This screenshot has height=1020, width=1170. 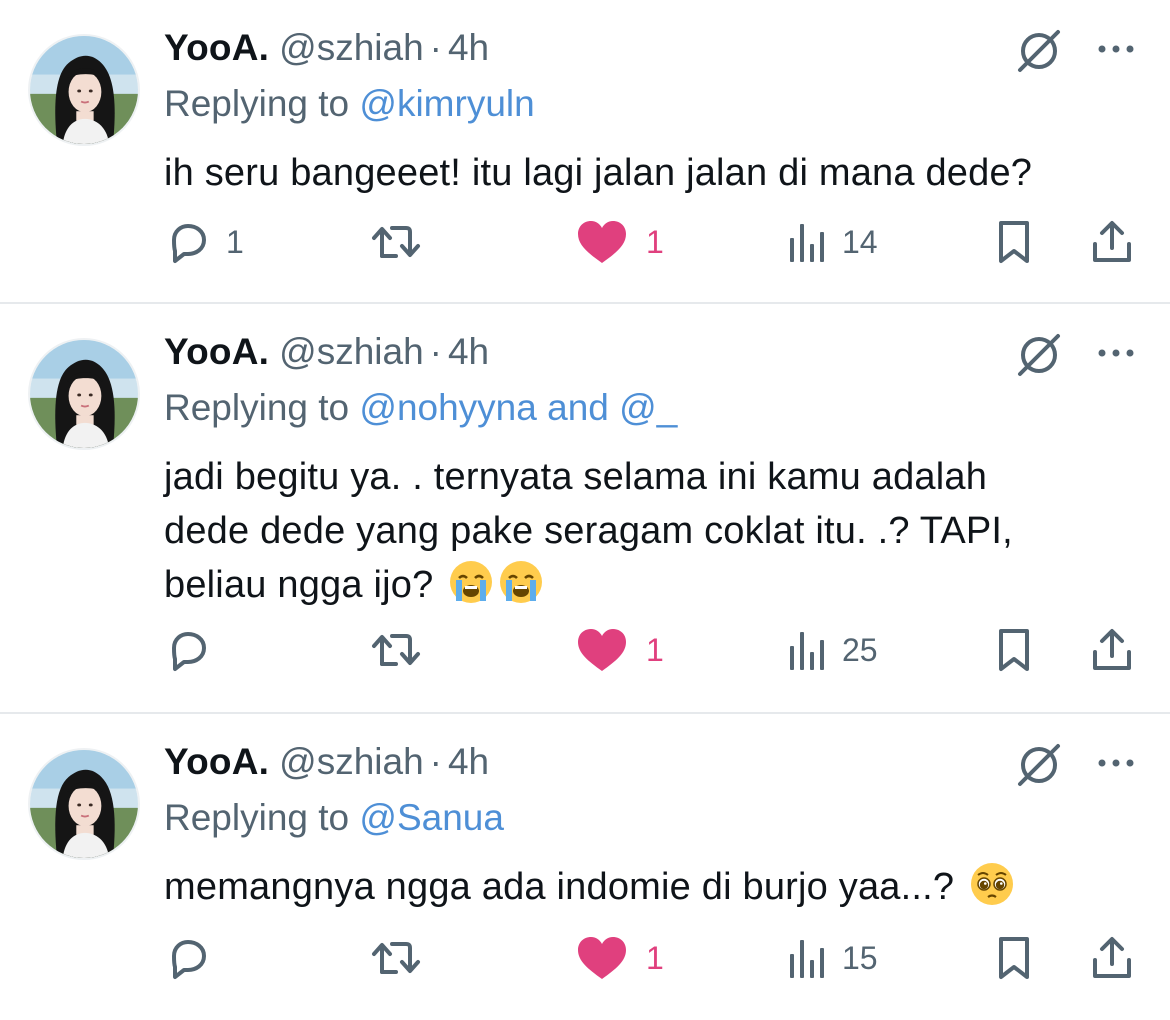 I want to click on views-button: 14, so click(x=833, y=242).